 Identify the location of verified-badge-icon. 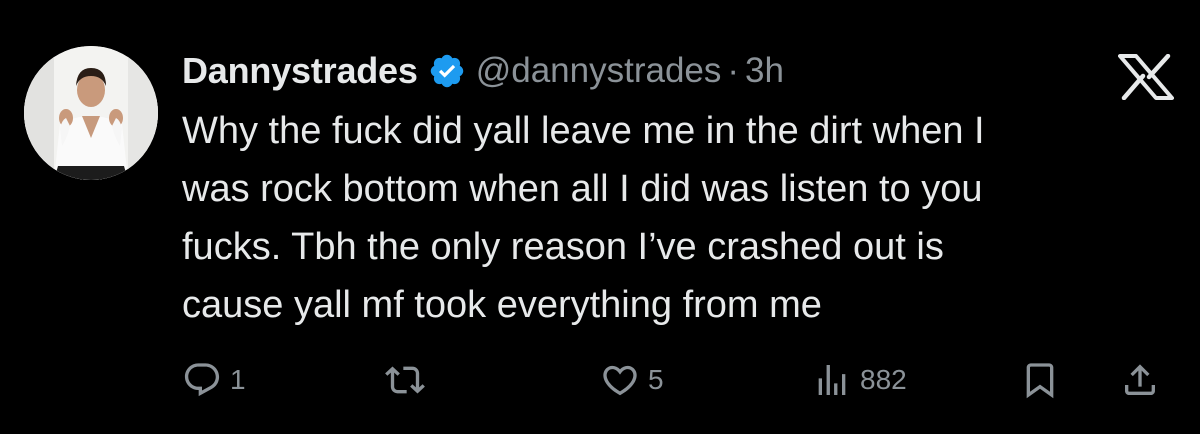
(447, 71).